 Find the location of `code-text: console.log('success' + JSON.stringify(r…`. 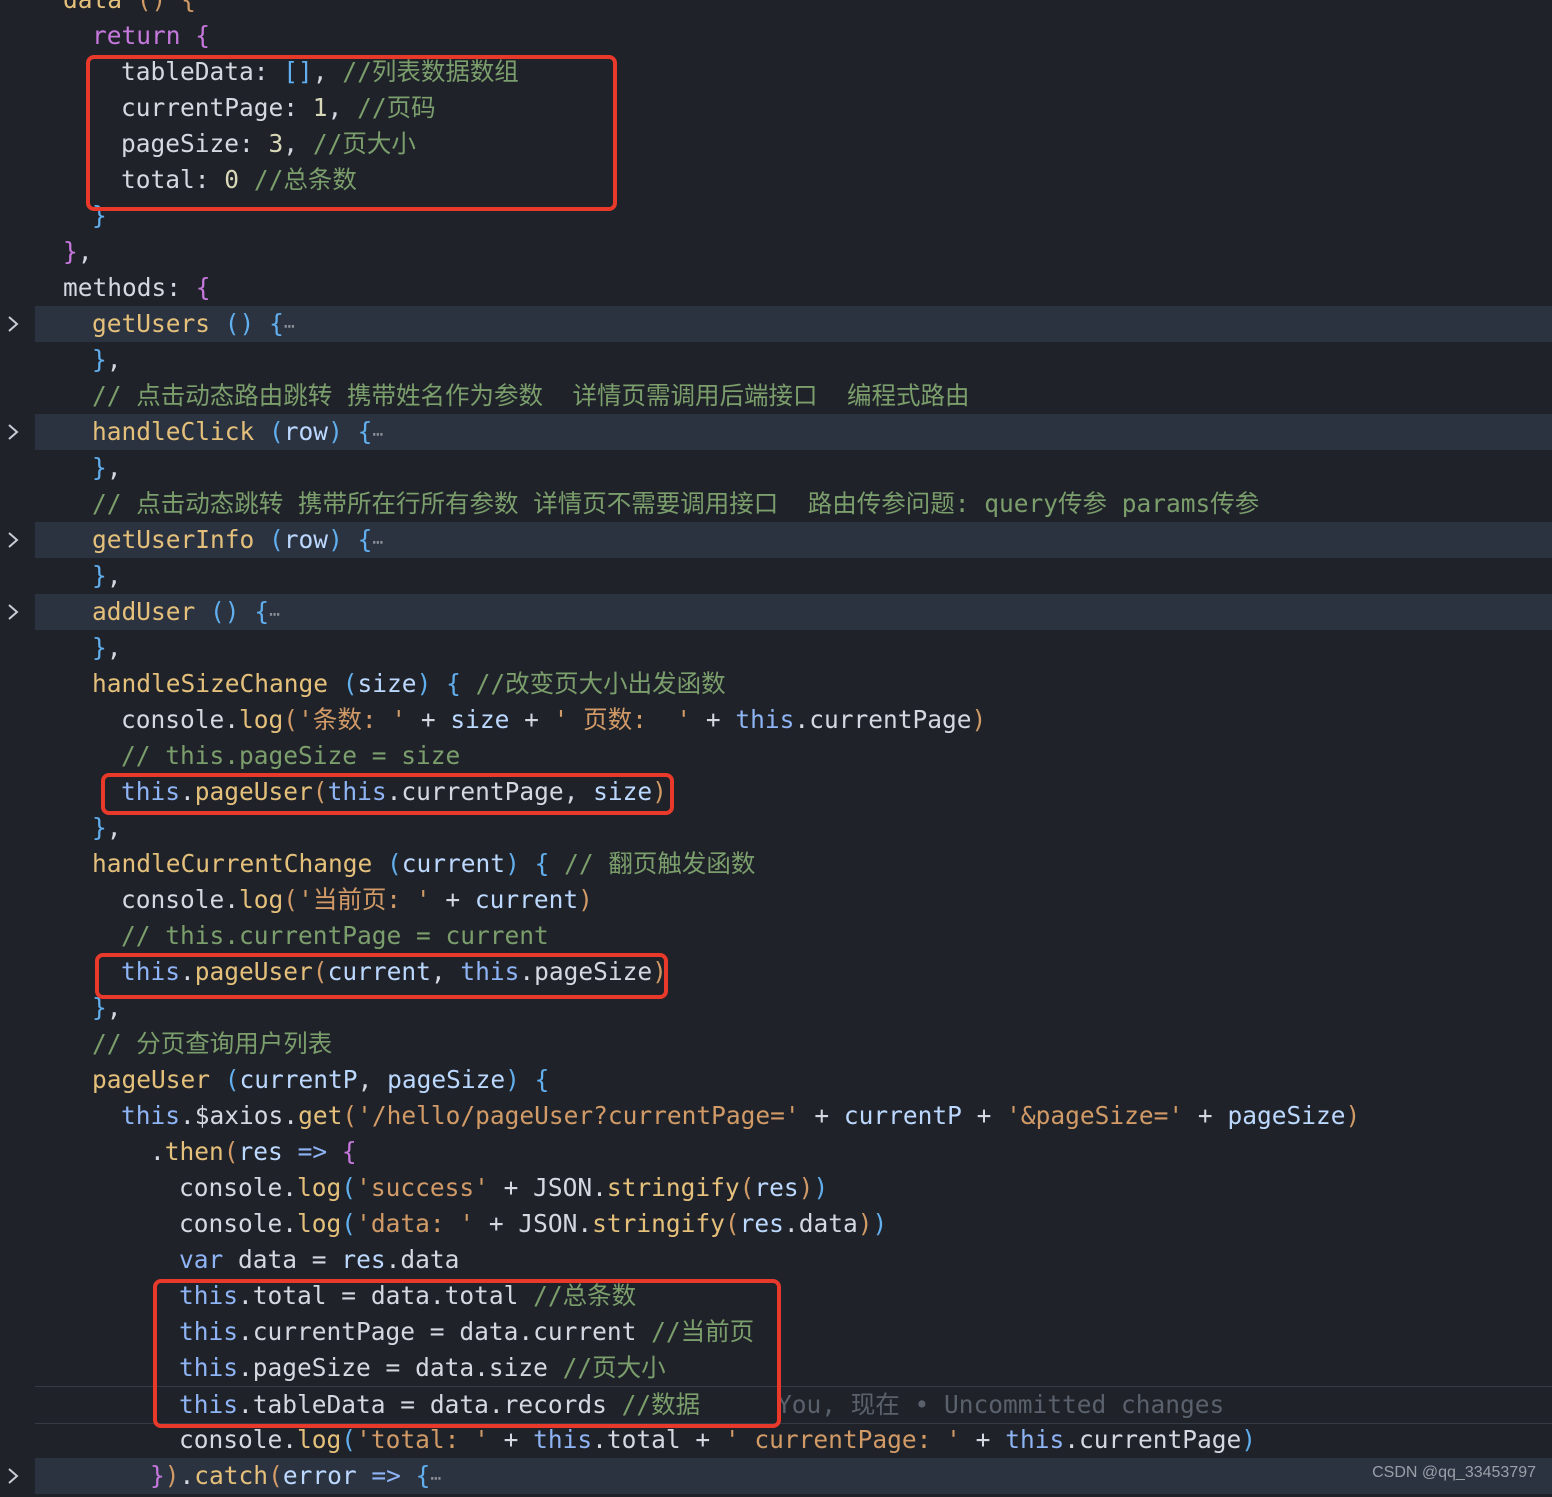

code-text: console.log('success' + JSON.stringify(r… is located at coordinates (504, 1187).